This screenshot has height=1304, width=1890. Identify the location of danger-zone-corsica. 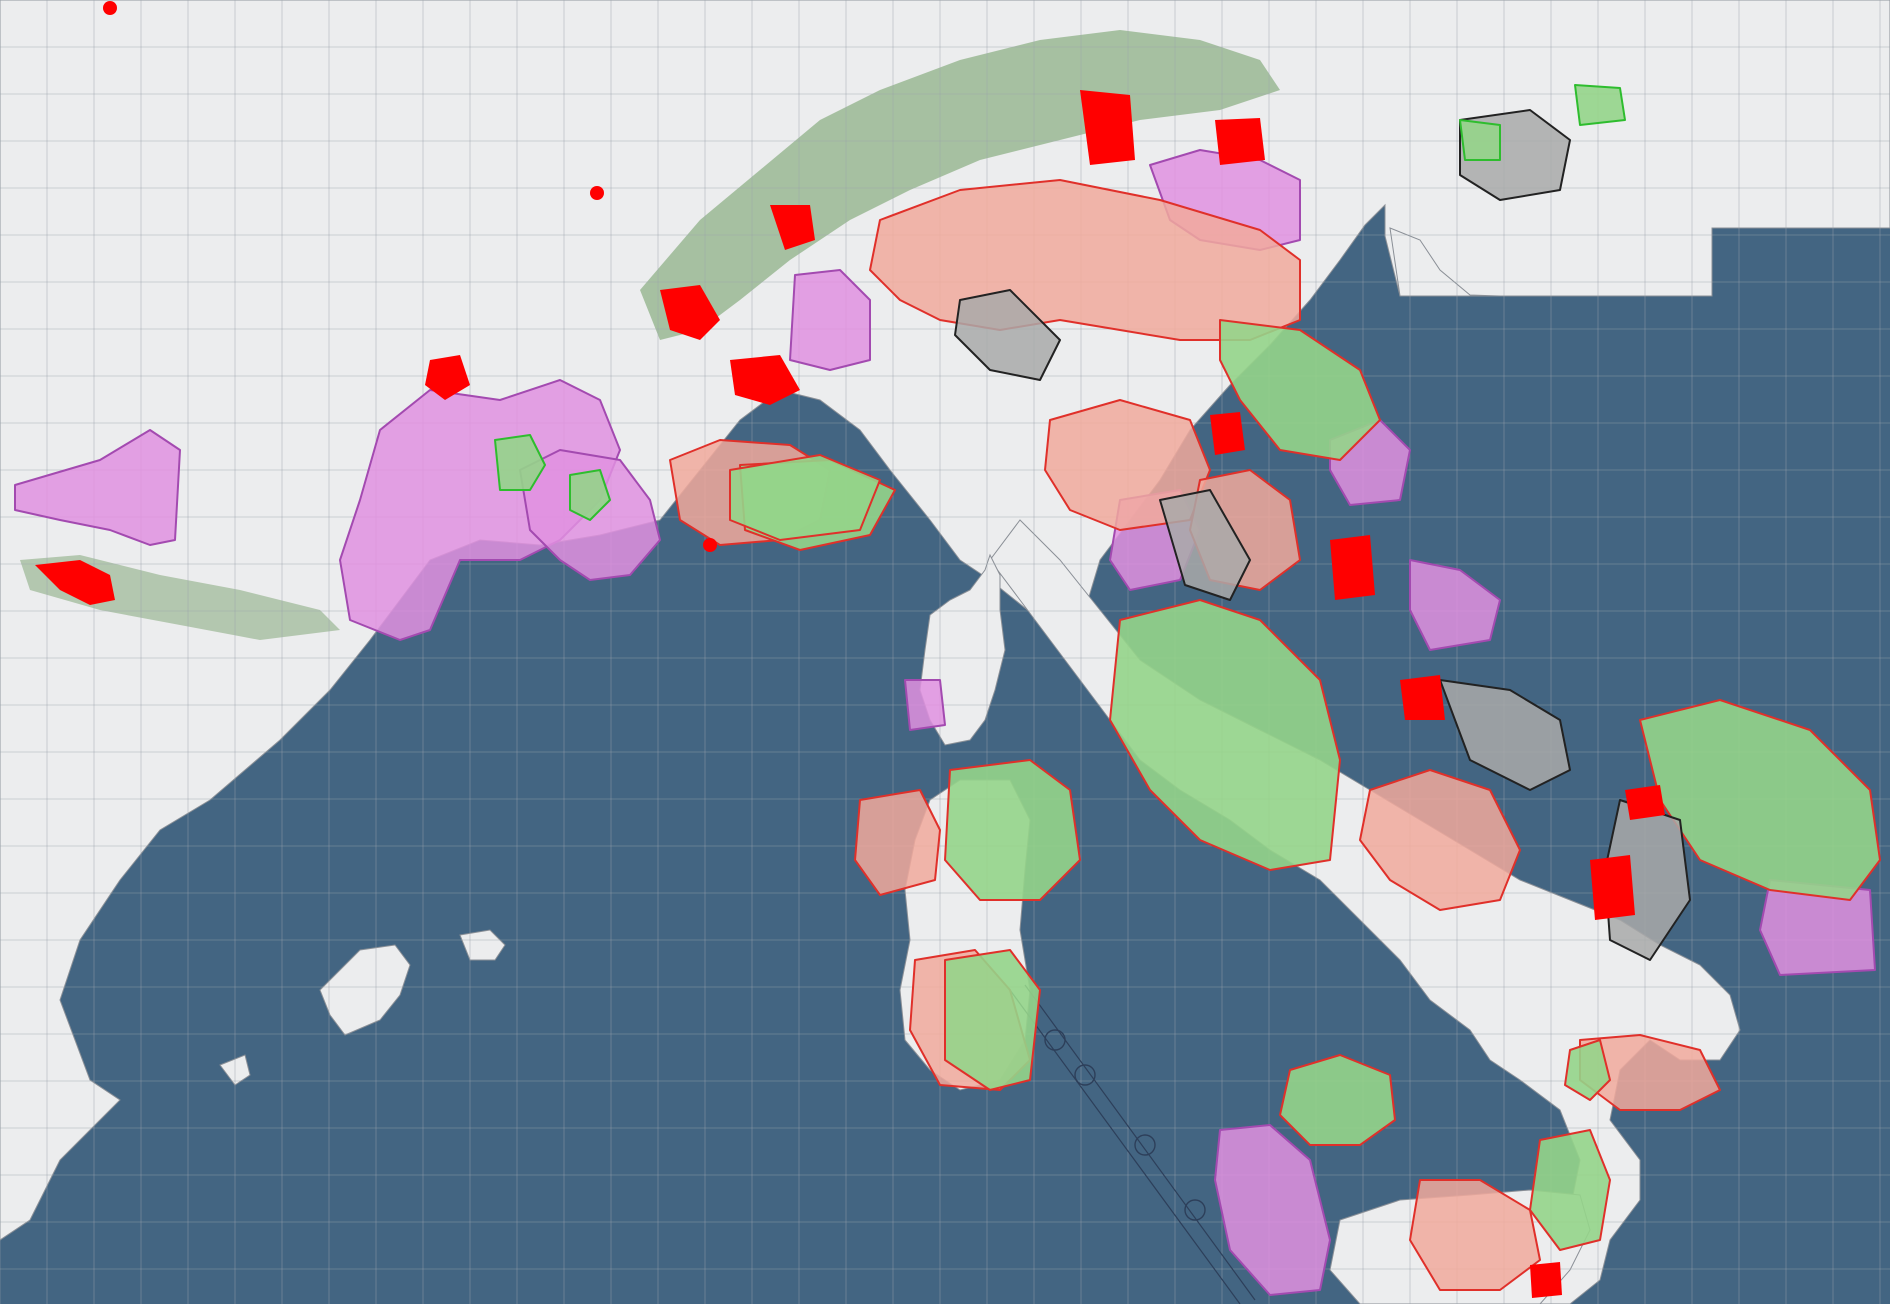
(925, 705).